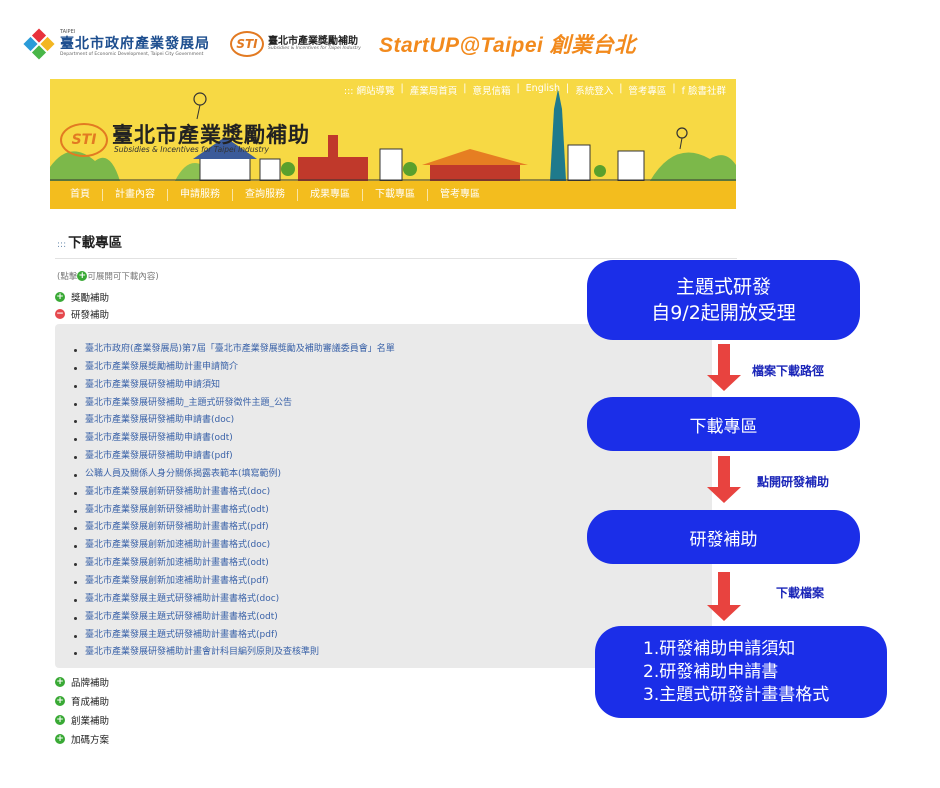  What do you see at coordinates (234, 564) in the screenshot?
I see `document-link: 臺北市產業發展創新加速補助計畫書格式(odt)` at bounding box center [234, 564].